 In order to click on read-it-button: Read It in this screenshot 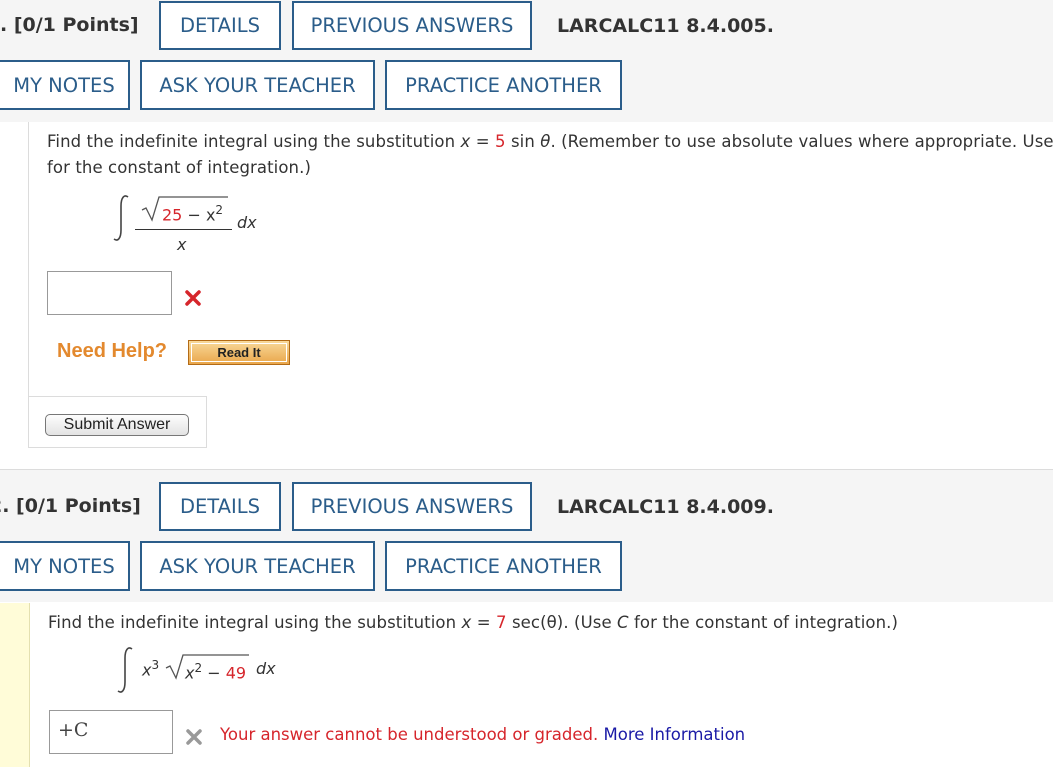, I will do `click(239, 352)`.